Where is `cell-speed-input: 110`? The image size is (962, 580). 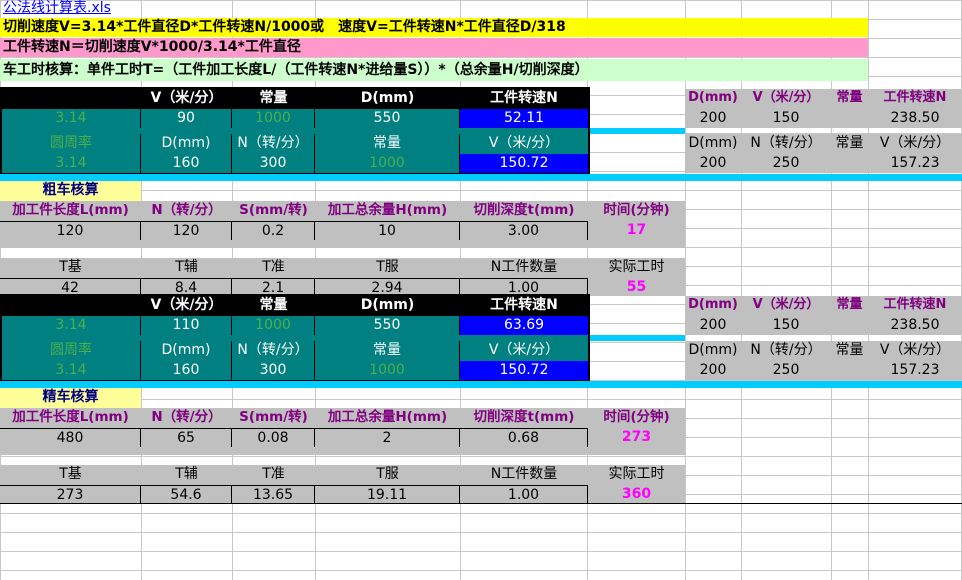 cell-speed-input: 110 is located at coordinates (186, 325).